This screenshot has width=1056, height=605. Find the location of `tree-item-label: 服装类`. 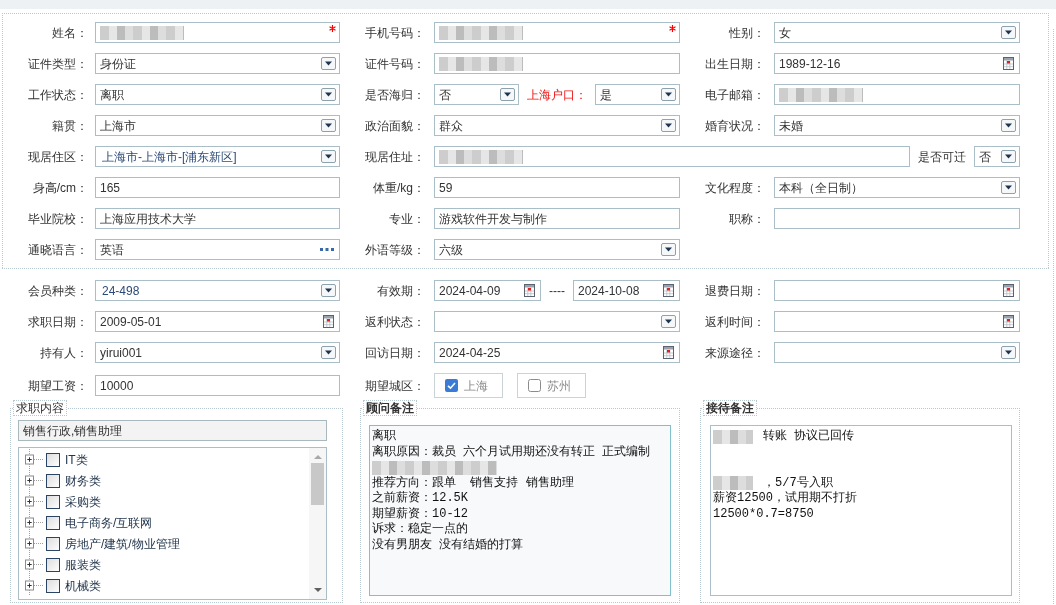

tree-item-label: 服装类 is located at coordinates (83, 564).